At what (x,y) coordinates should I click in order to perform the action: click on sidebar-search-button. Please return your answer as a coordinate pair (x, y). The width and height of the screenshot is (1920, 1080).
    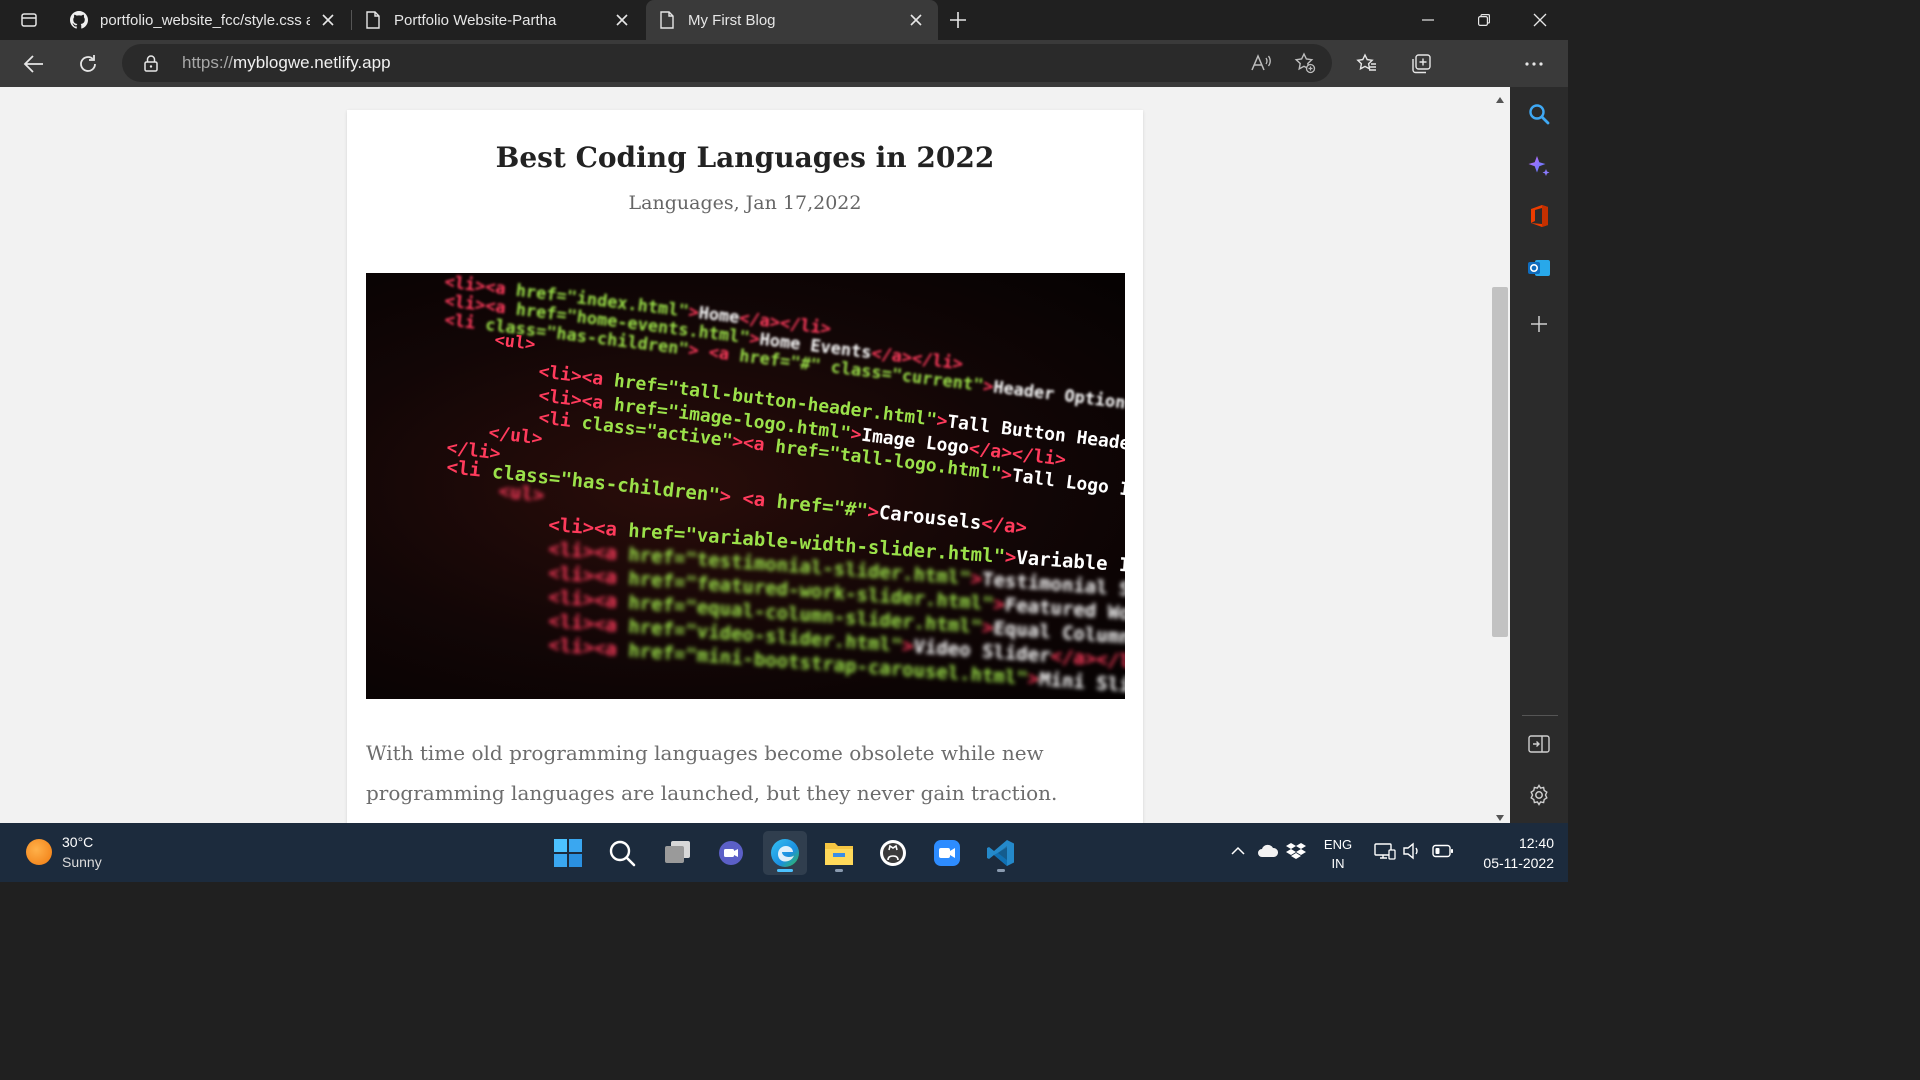
    Looking at the image, I should click on (1539, 114).